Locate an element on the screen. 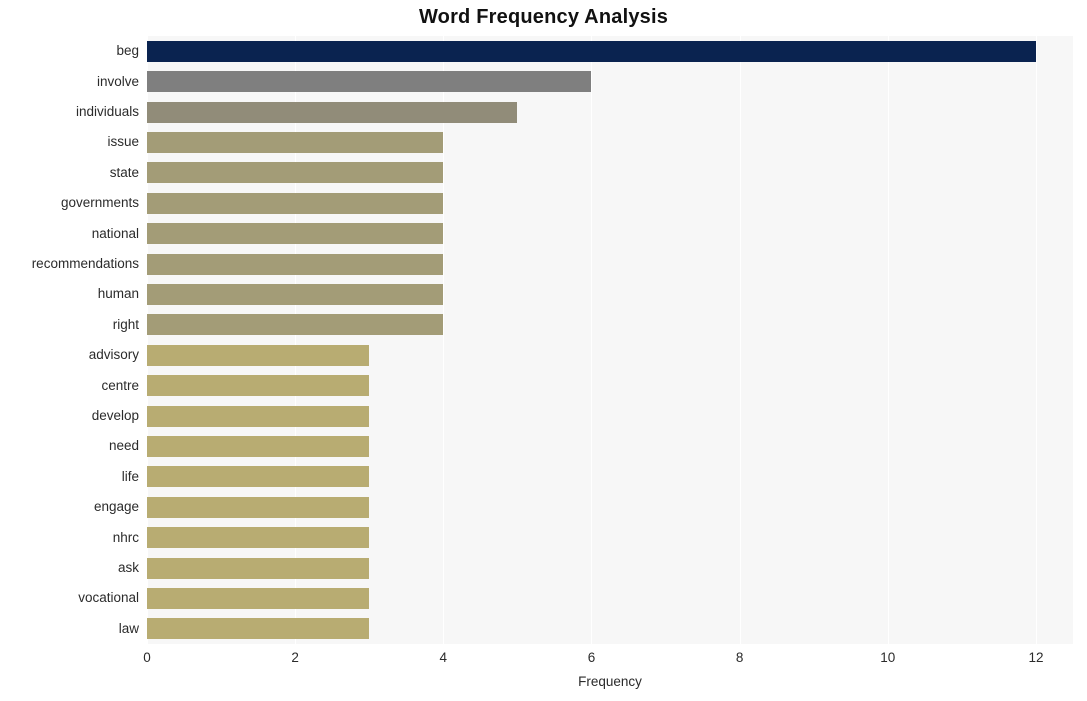 The height and width of the screenshot is (701, 1087). y-axis-tick-label: recommendations is located at coordinates (85, 263).